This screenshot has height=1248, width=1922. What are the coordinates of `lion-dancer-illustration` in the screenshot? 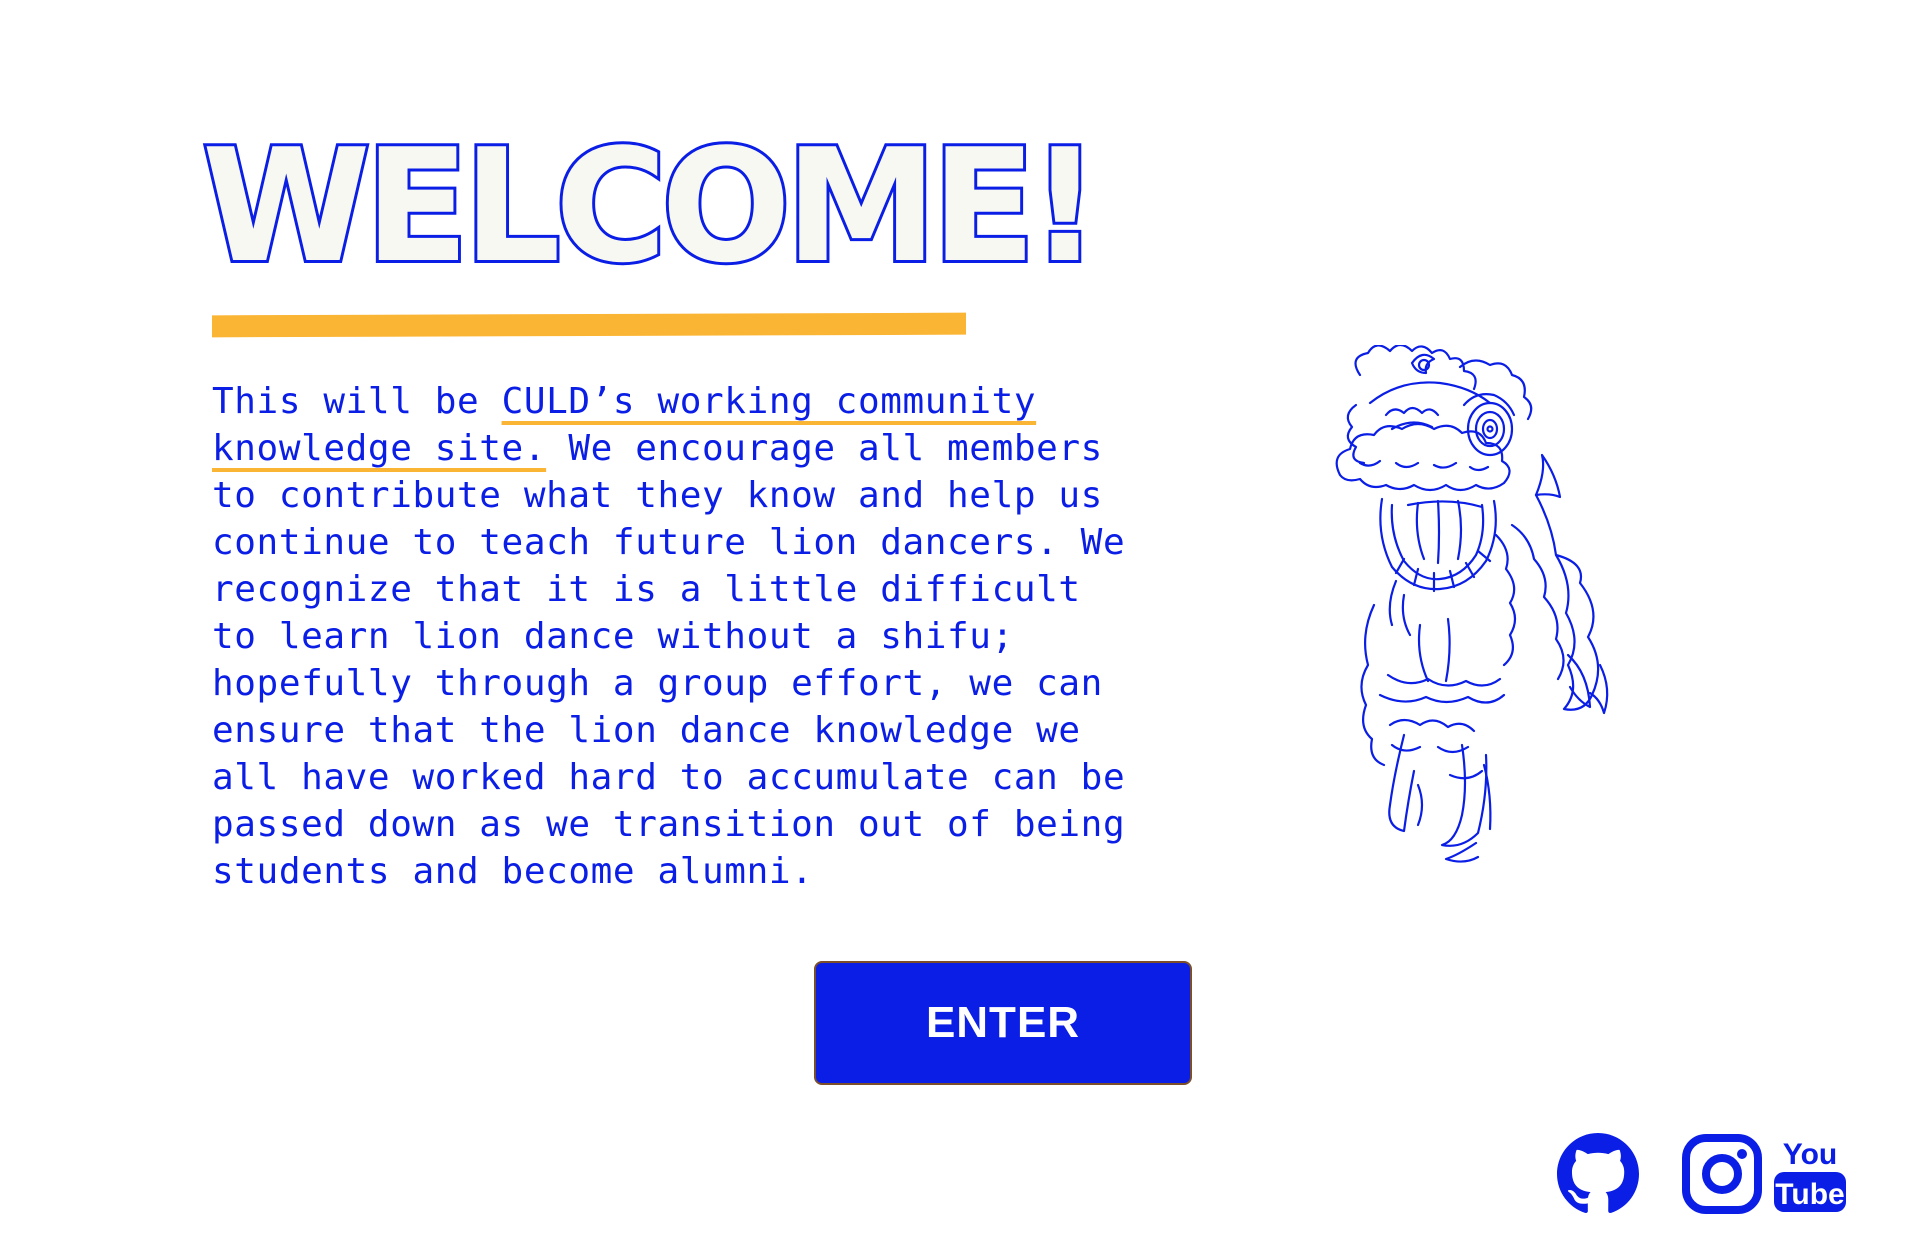 It's located at (1472, 604).